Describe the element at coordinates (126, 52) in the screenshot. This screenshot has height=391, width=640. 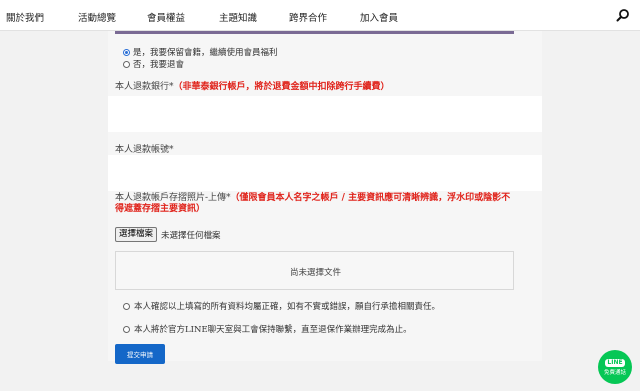
I see `radio-keep` at that location.